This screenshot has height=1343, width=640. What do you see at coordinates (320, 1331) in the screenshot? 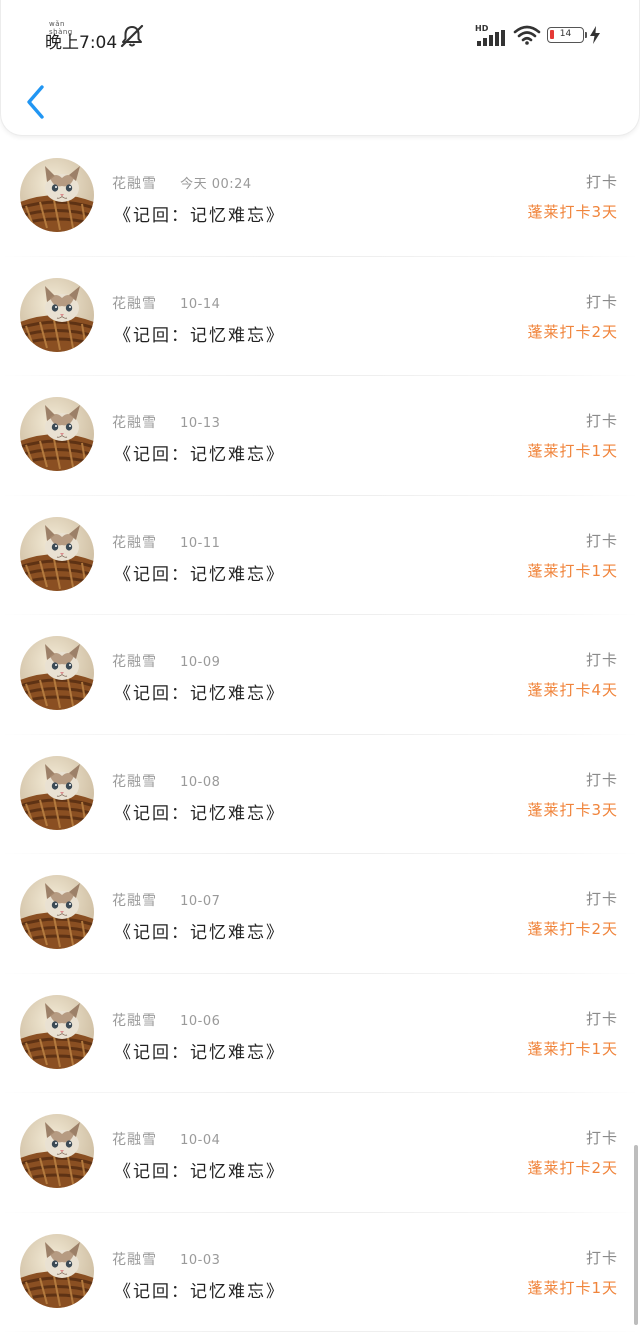
I see `divider` at bounding box center [320, 1331].